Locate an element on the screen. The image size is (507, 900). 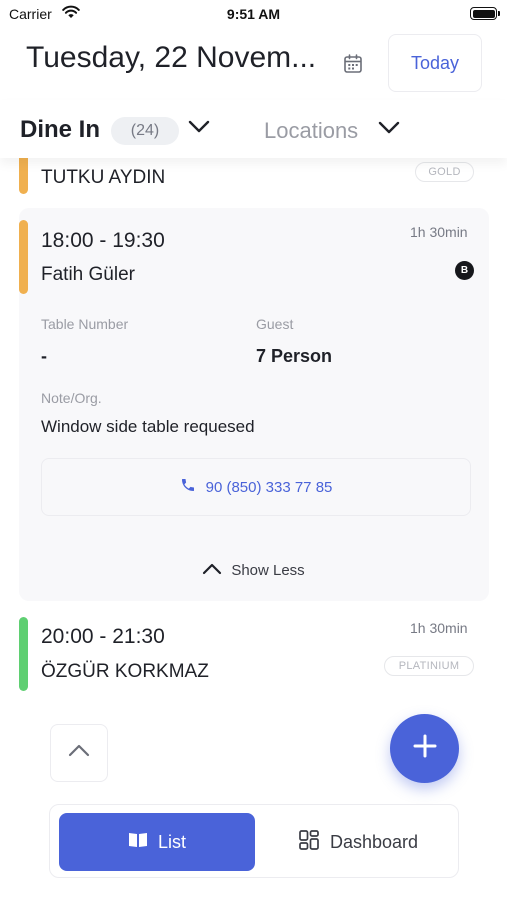
show-less-label: Show Less is located at coordinates (268, 570).